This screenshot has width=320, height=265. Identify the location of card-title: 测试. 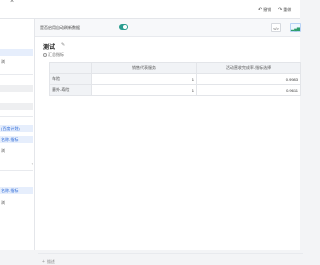
(49, 48).